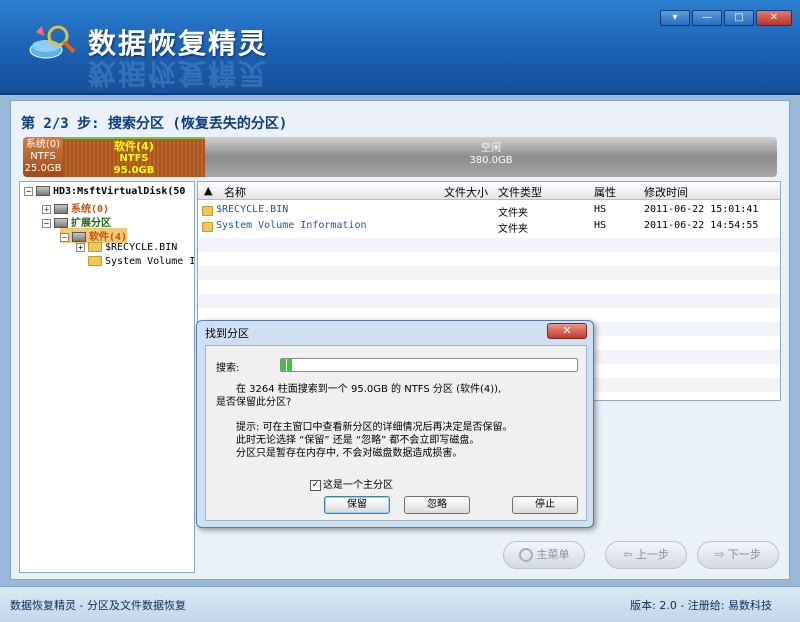  Describe the element at coordinates (553, 554) in the screenshot. I see `main-menu-label: 主菜单` at that location.